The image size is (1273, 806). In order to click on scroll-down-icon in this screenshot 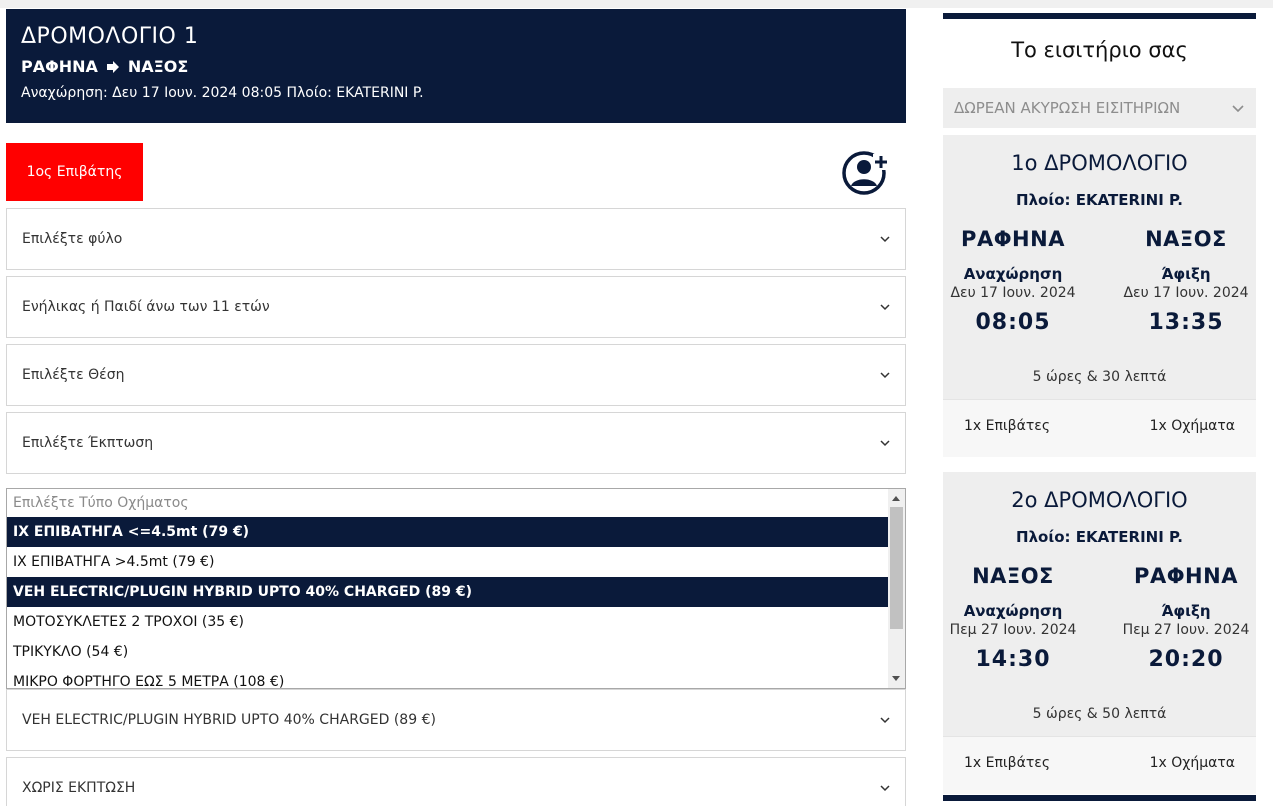, I will do `click(896, 678)`.